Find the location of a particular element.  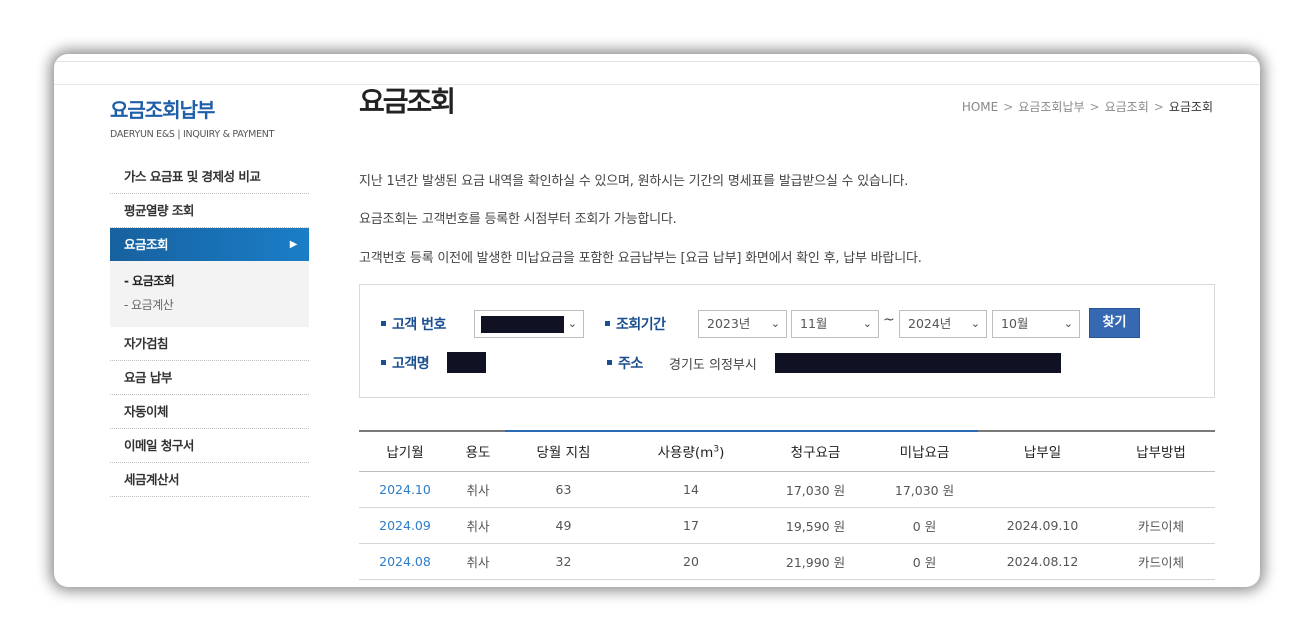

redacted-block is located at coordinates (522, 324).